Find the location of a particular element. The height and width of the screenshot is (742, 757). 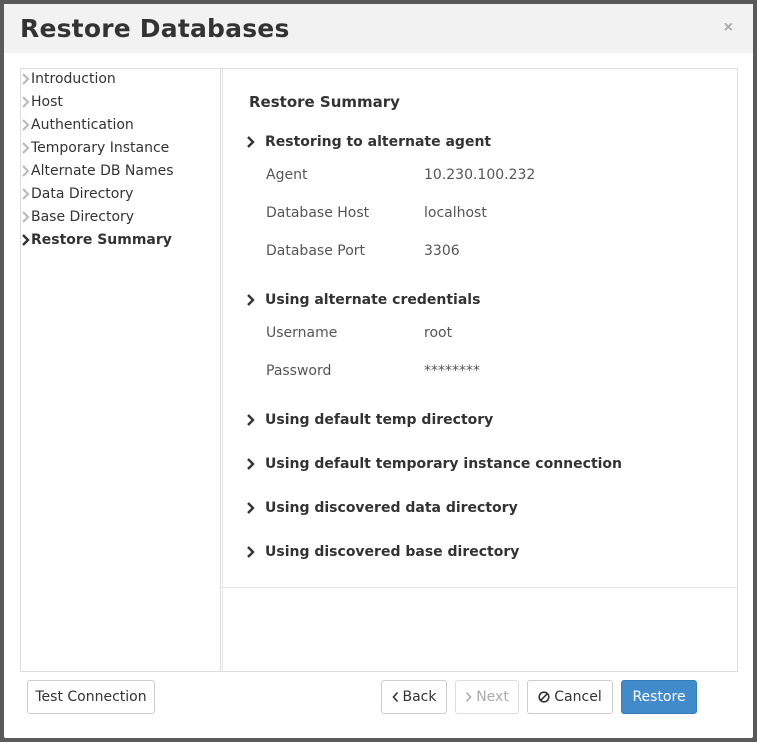

close-icon: × is located at coordinates (728, 28).